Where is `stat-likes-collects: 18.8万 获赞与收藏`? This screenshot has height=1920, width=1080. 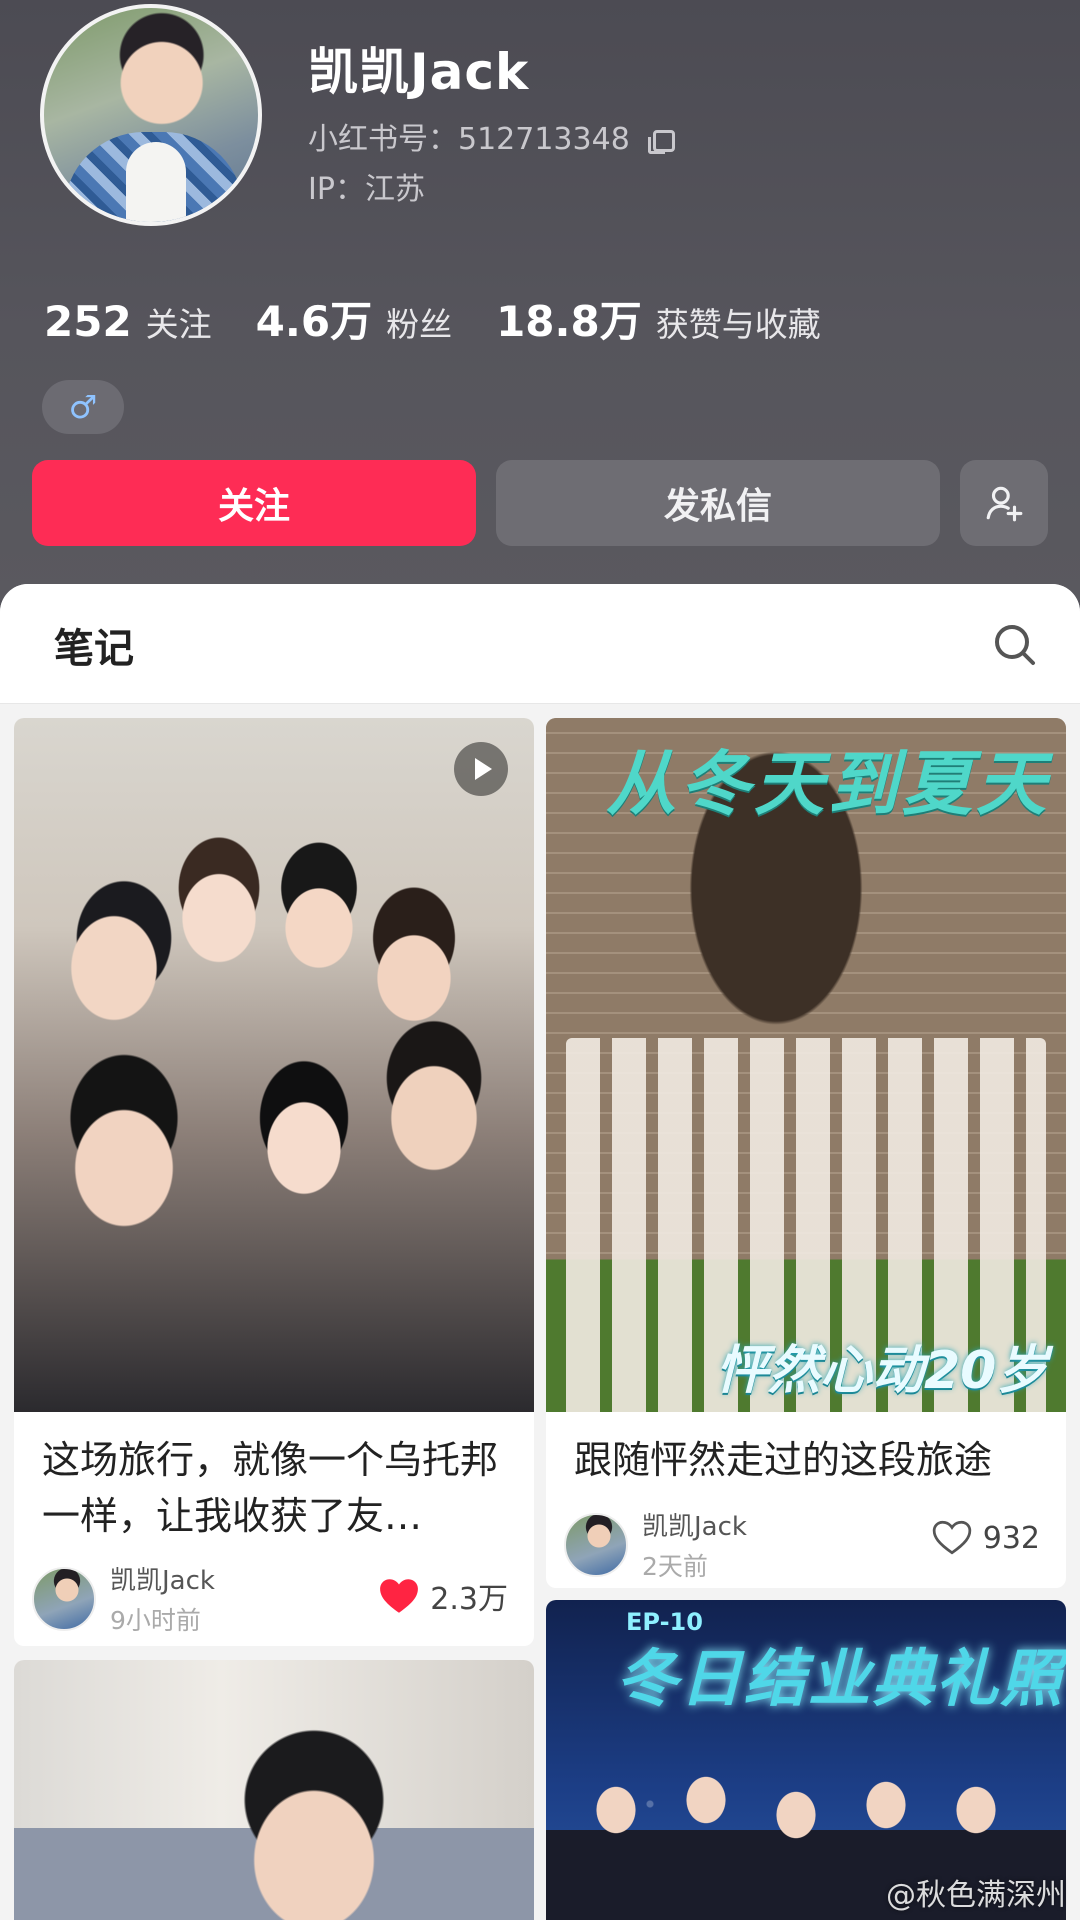
stat-likes-collects: 18.8万 获赞与收藏 is located at coordinates (658, 318).